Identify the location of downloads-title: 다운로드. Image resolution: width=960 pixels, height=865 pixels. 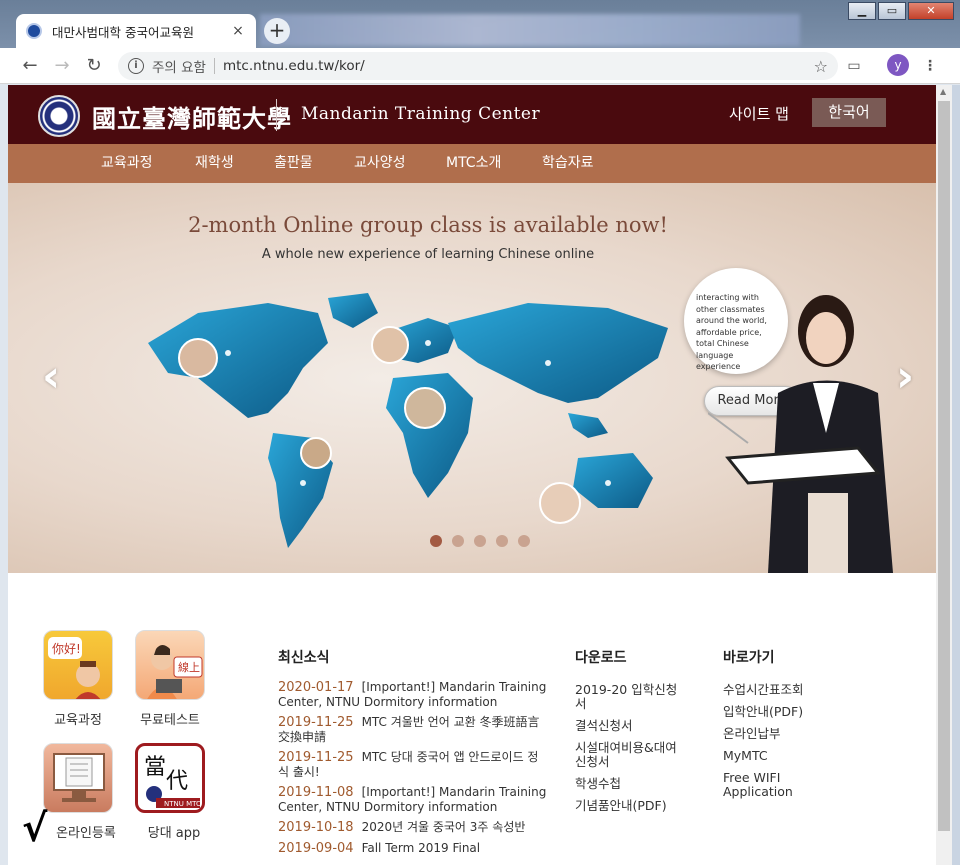
(601, 658).